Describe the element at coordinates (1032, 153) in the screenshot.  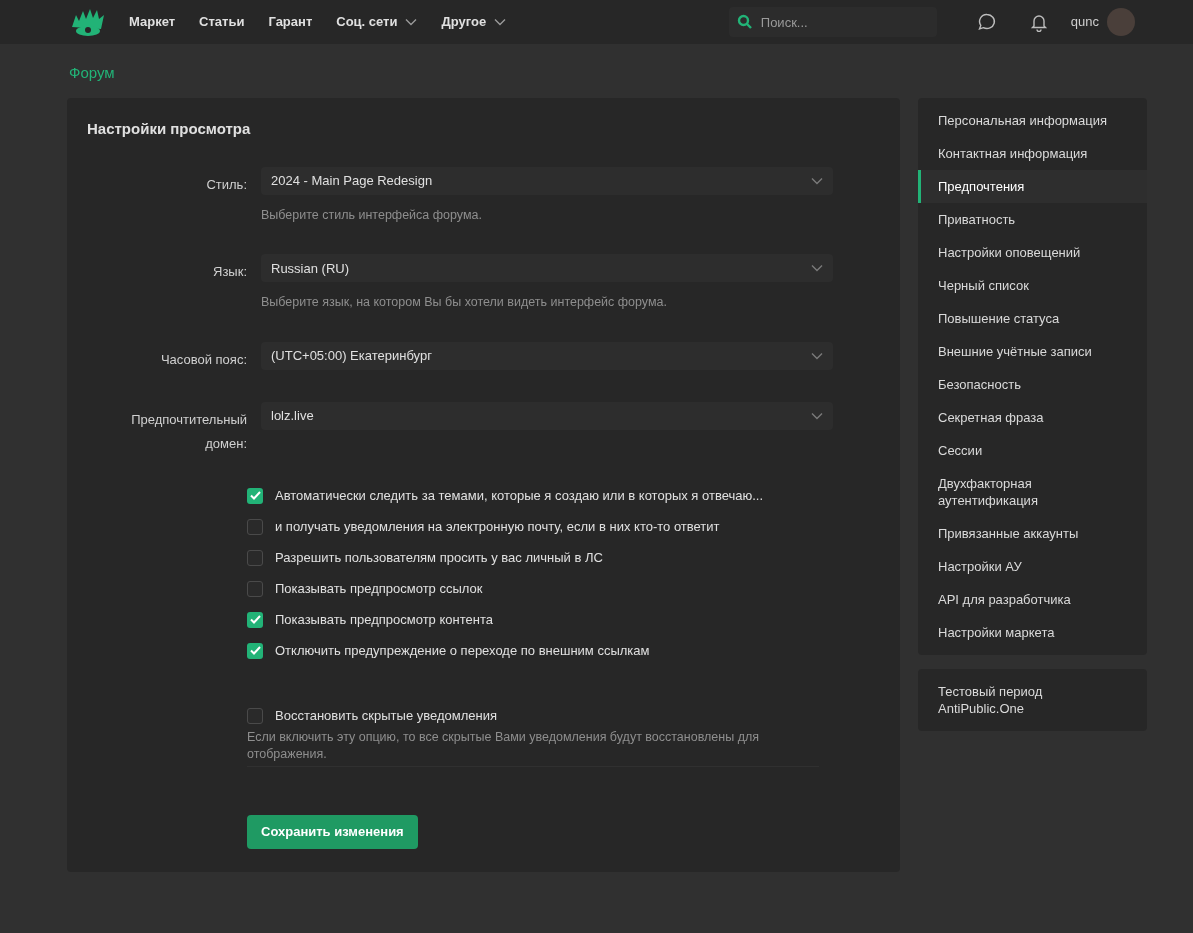
I see `sidebar-item: Контактная информация` at that location.